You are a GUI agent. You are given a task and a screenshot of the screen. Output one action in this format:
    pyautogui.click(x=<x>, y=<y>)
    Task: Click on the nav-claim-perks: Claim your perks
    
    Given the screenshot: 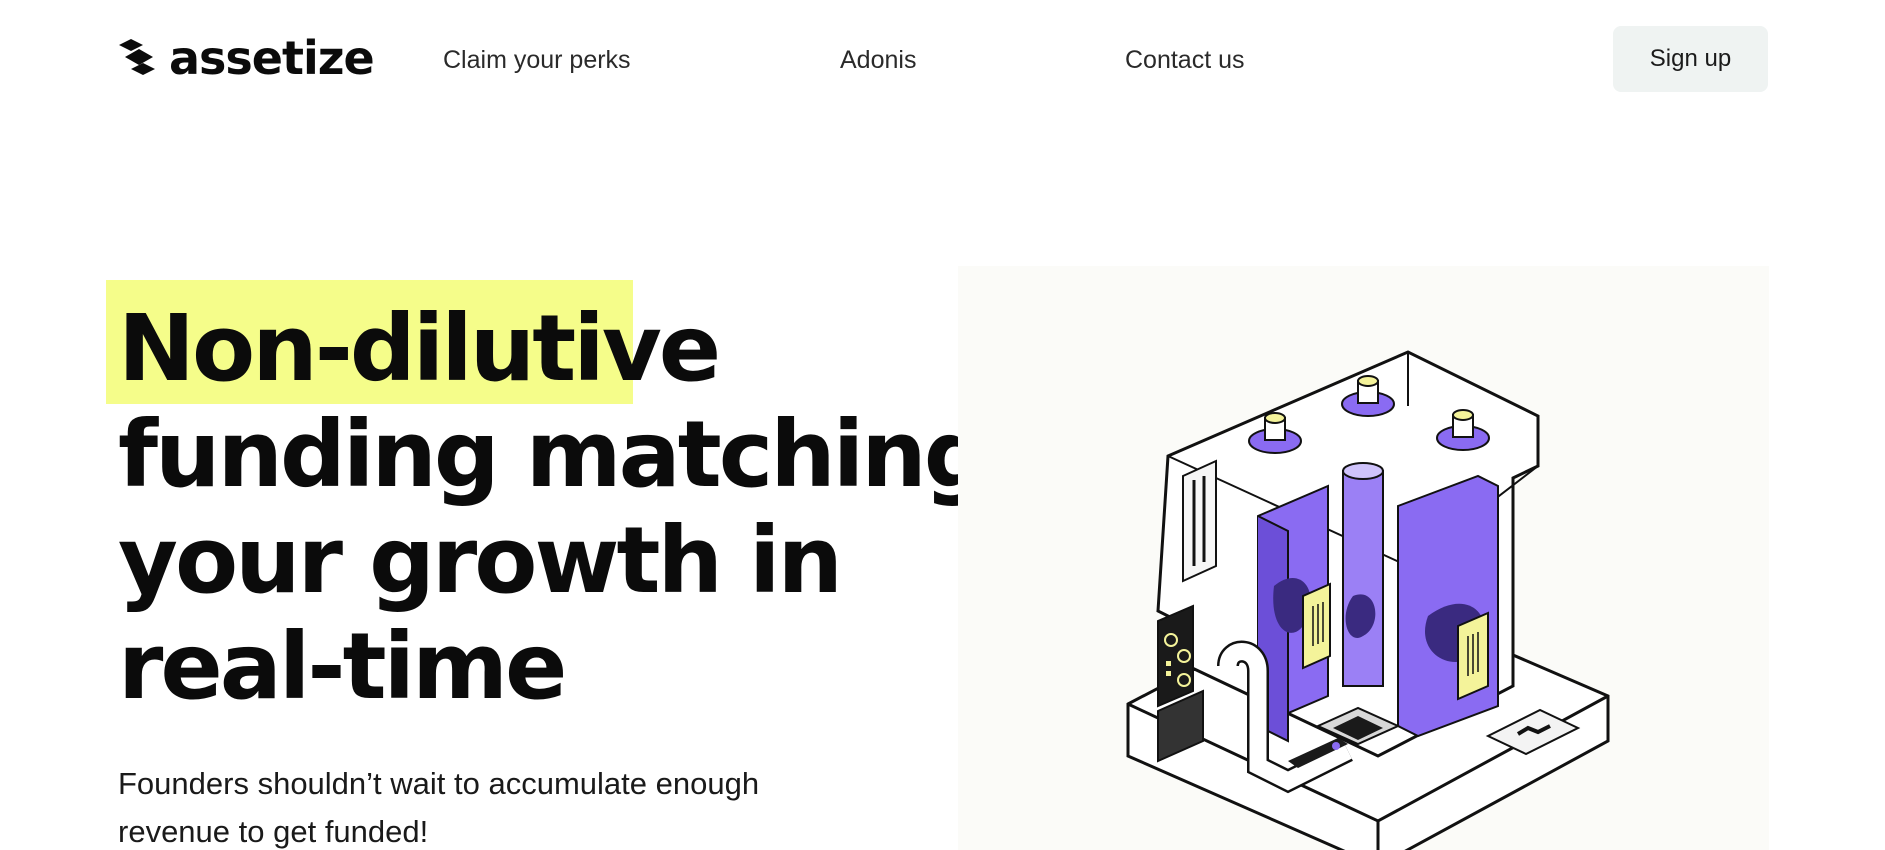 What is the action you would take?
    pyautogui.click(x=537, y=60)
    